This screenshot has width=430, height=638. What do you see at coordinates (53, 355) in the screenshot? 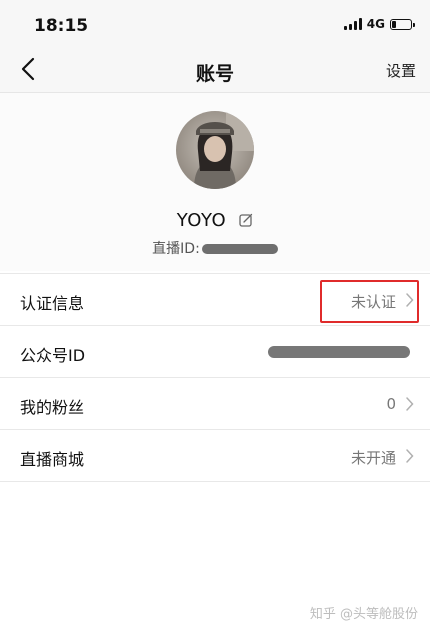
I see `row-label: 公众号ID` at bounding box center [53, 355].